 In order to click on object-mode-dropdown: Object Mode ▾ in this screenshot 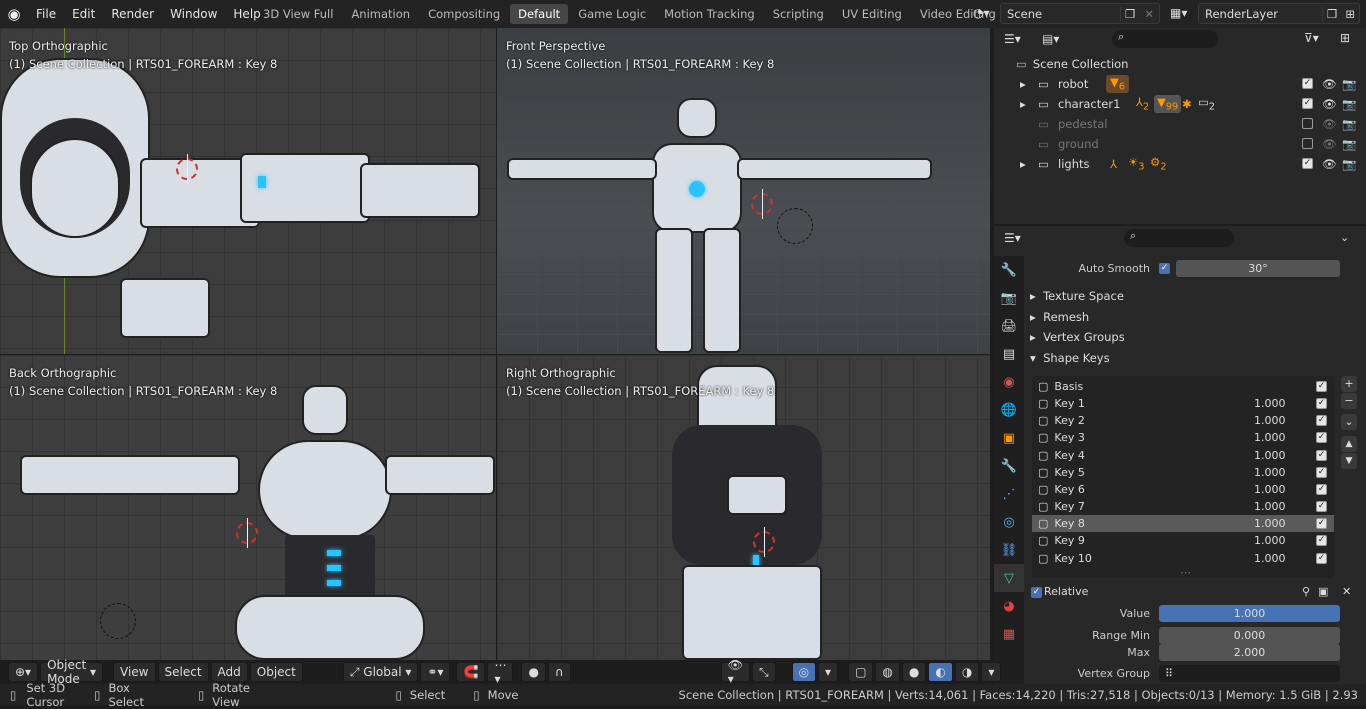, I will do `click(72, 672)`.